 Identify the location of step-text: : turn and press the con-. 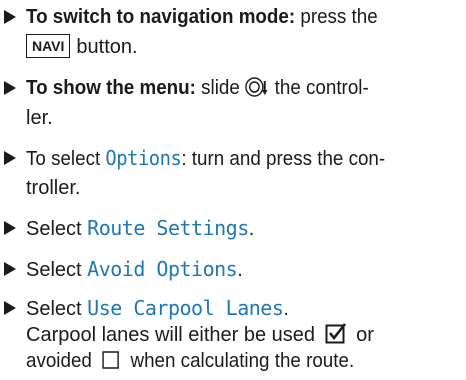
(283, 159).